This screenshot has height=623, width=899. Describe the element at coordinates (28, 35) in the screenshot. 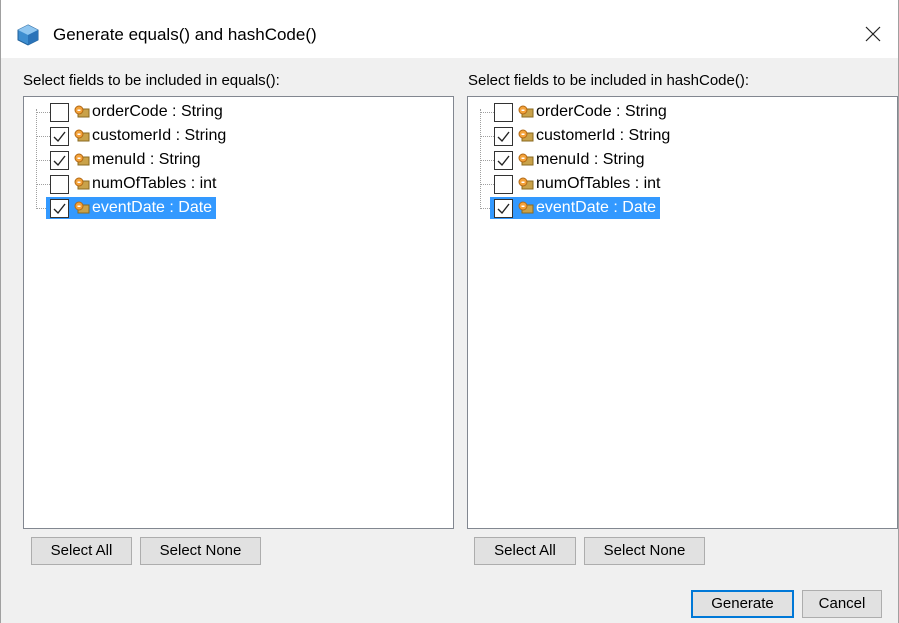

I see `netbeans-cube-icon` at that location.